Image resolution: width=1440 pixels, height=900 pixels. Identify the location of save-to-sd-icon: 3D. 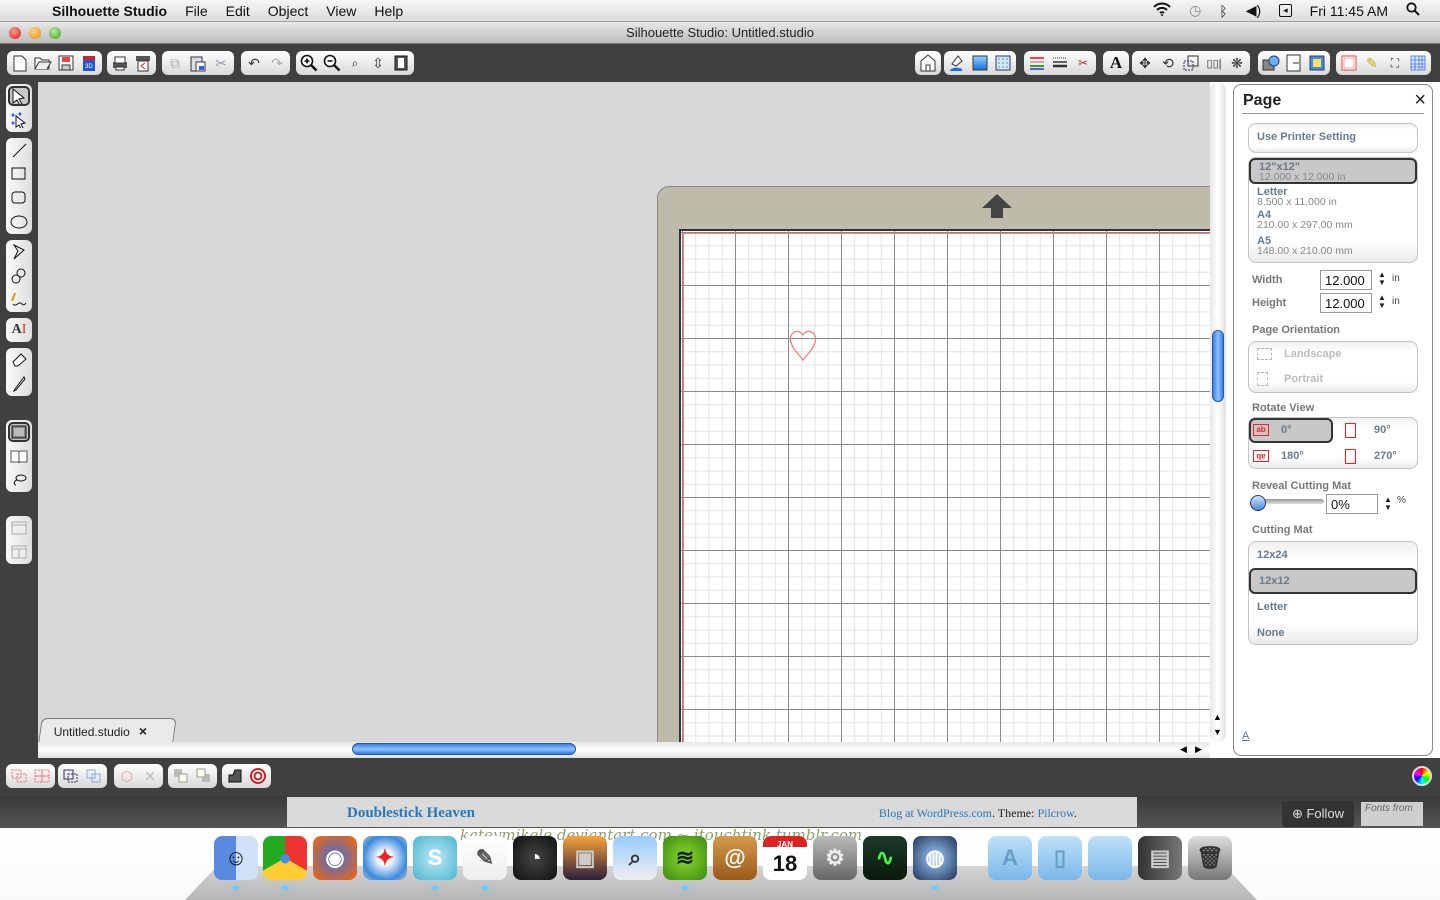
(89, 63).